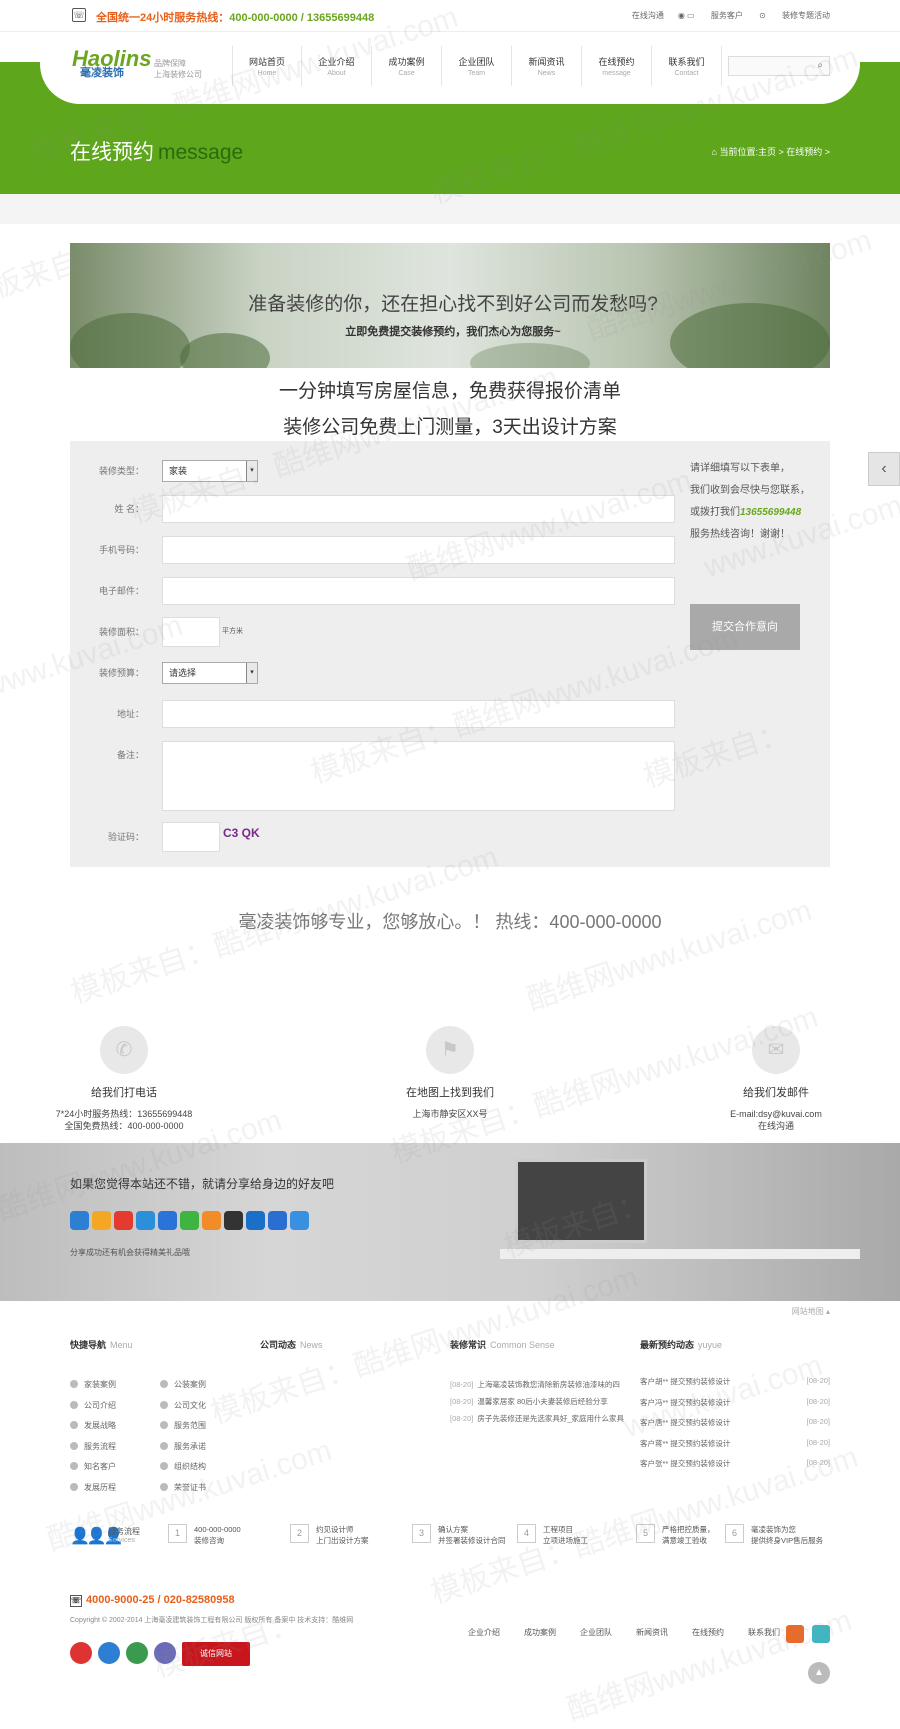 This screenshot has height=1729, width=900. Describe the element at coordinates (735, 1402) in the screenshot. I see `booking-item: 客户冯** 提交预约装修设计 [08-20]` at that location.